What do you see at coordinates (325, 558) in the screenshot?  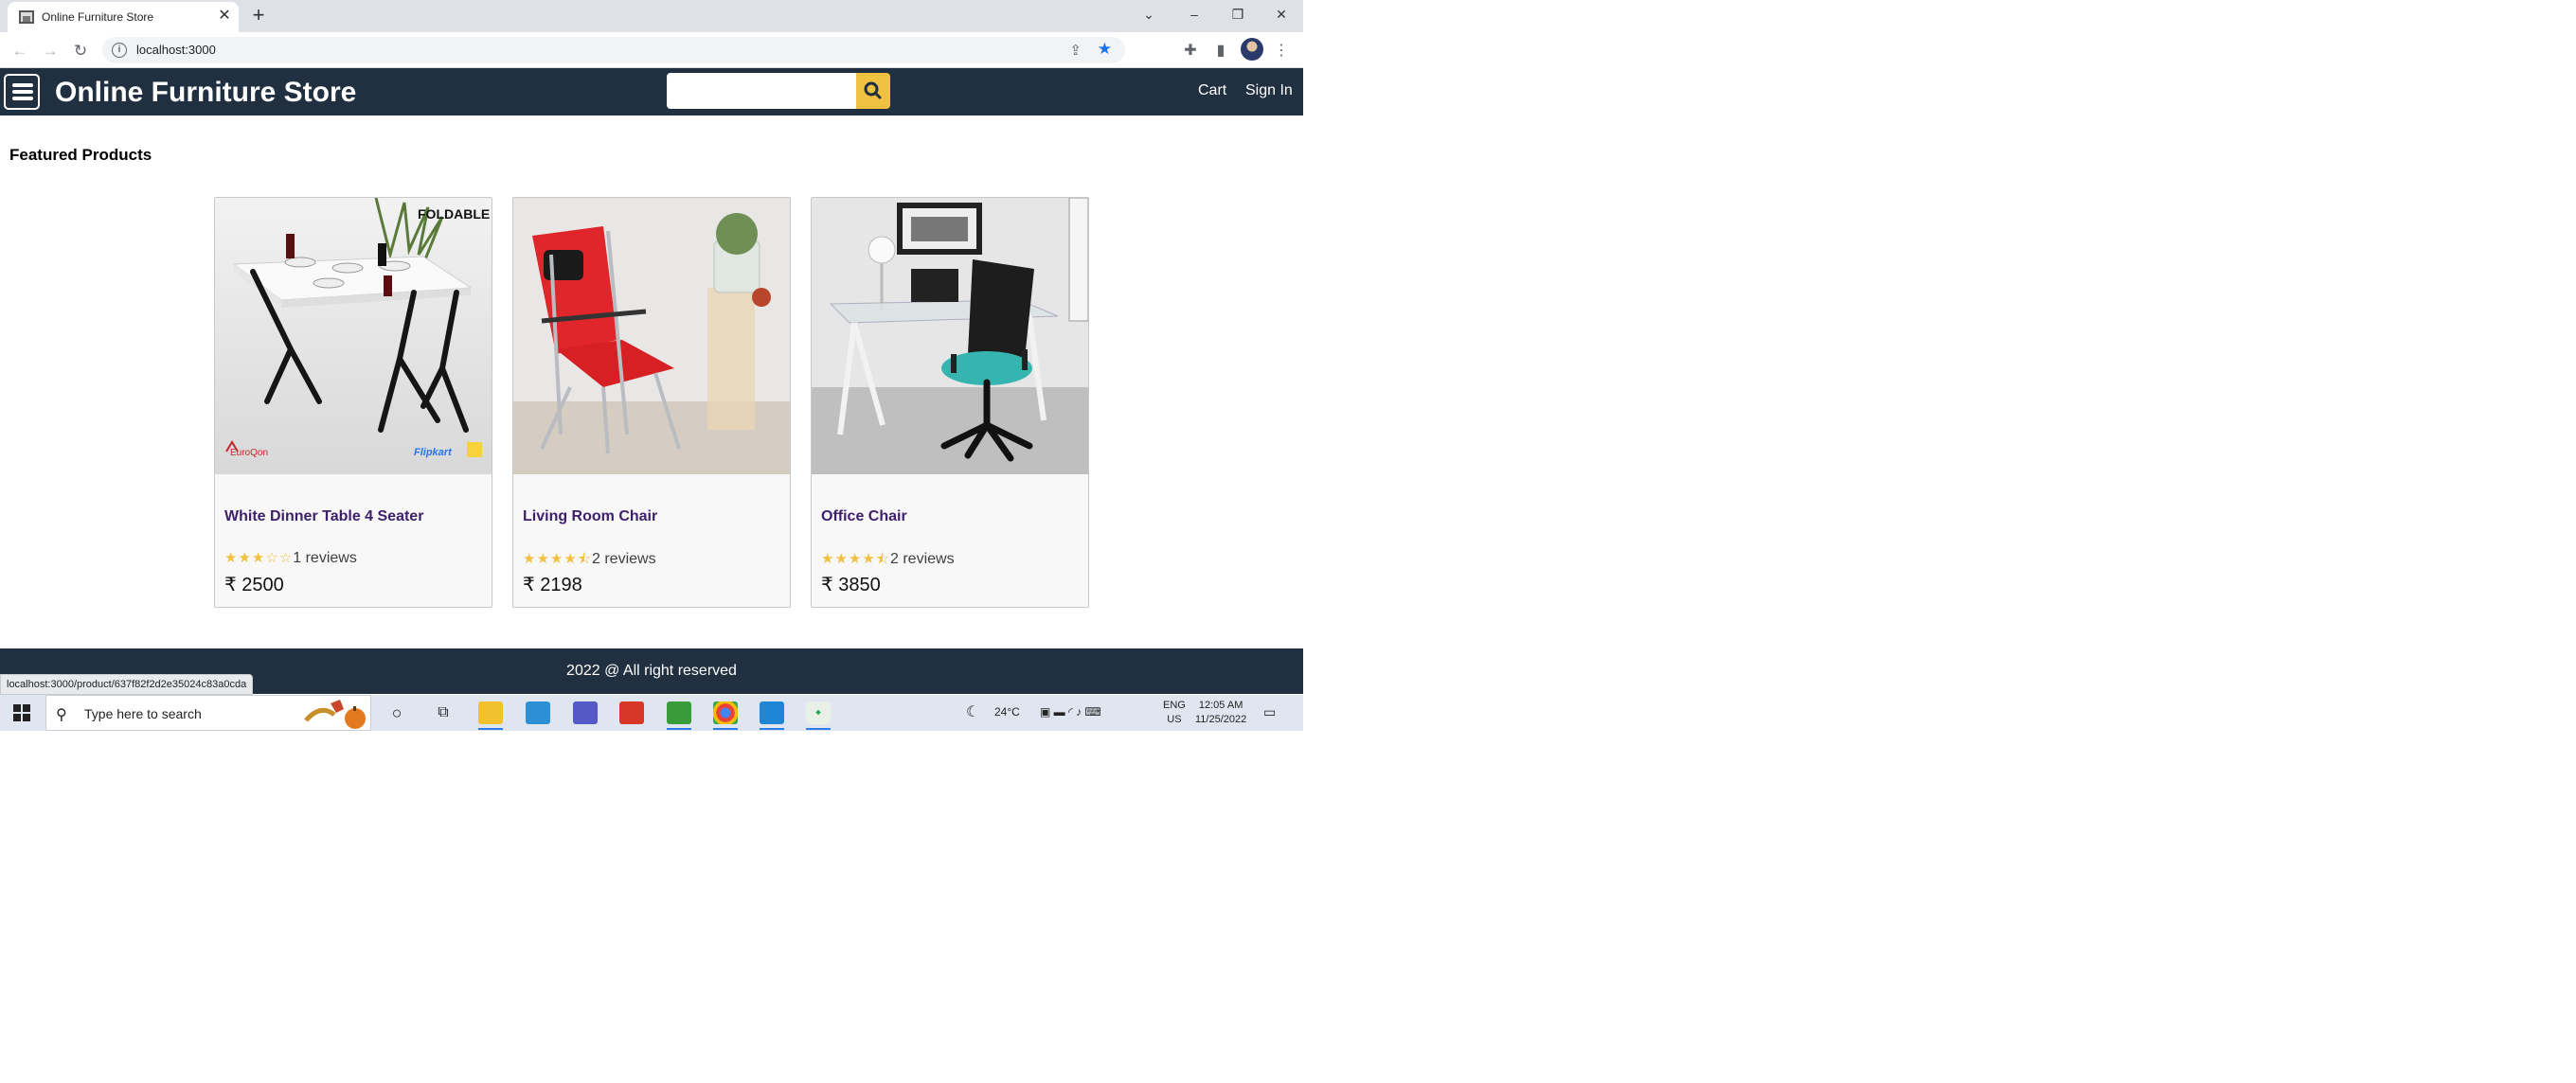 I see `reviews-count: 1 reviews` at bounding box center [325, 558].